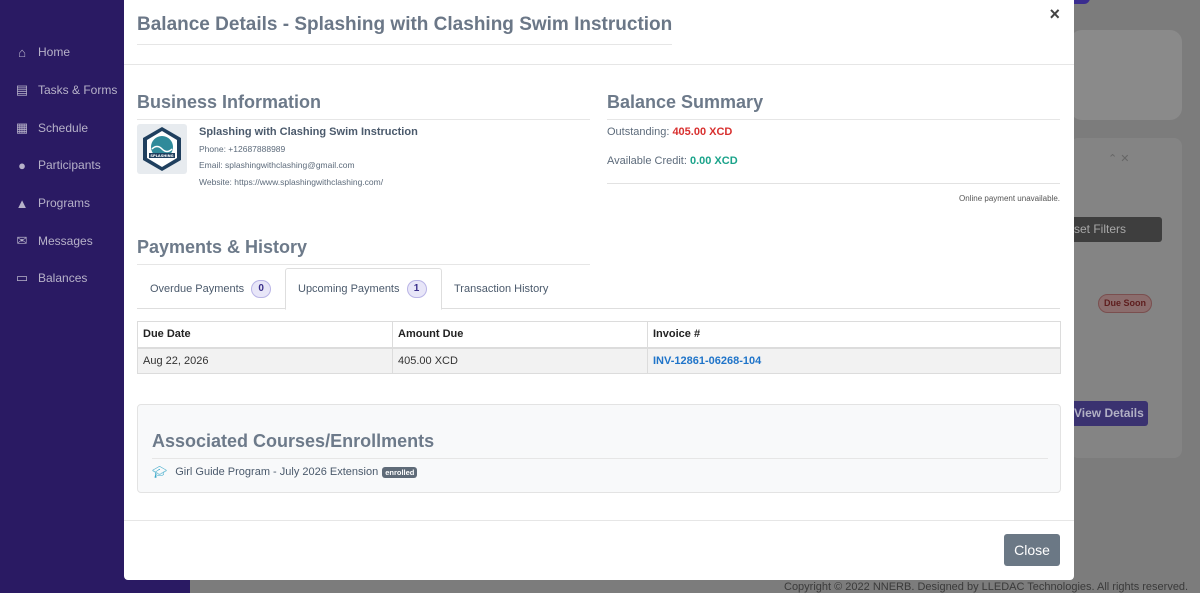  Describe the element at coordinates (277, 472) in the screenshot. I see `course-name: Girl Guide Program - July 2026 Extension` at that location.